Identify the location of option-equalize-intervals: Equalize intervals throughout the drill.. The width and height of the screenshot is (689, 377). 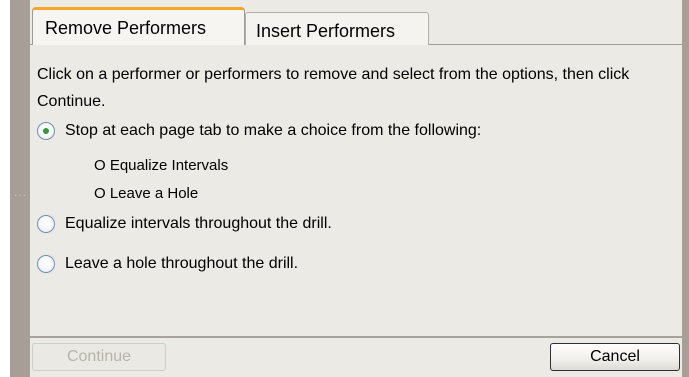
(184, 224).